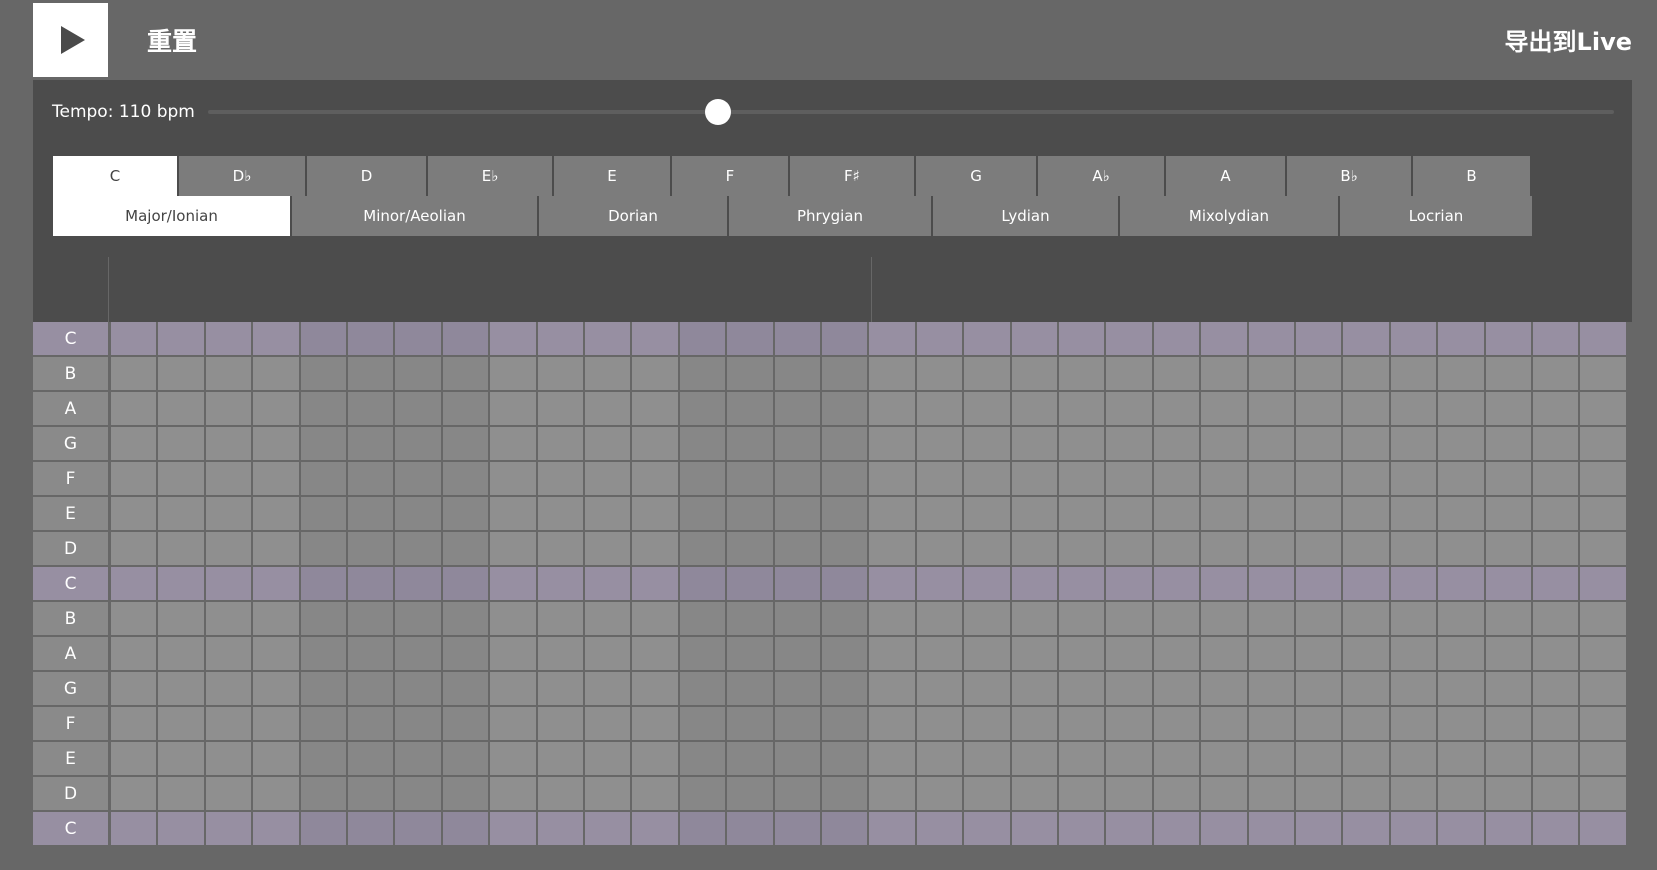 This screenshot has width=1657, height=870. Describe the element at coordinates (366, 176) in the screenshot. I see `key-button: D` at that location.